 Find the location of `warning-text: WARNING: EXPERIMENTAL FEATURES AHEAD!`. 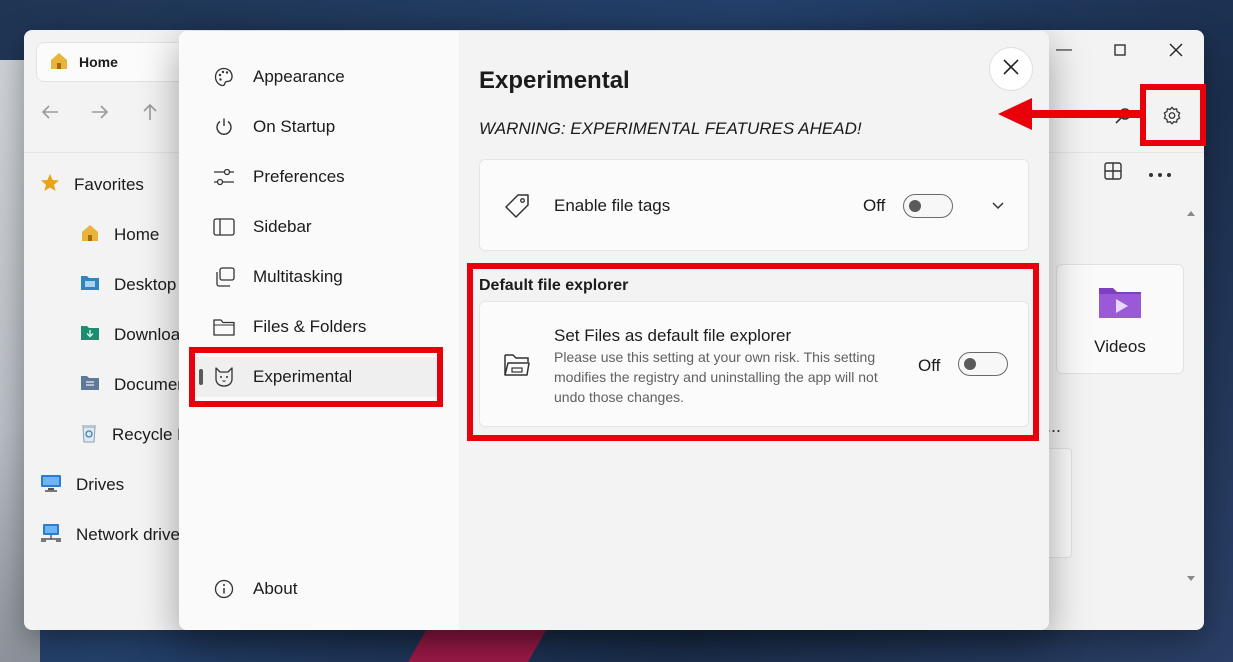

warning-text: WARNING: EXPERIMENTAL FEATURES AHEAD! is located at coordinates (670, 128).